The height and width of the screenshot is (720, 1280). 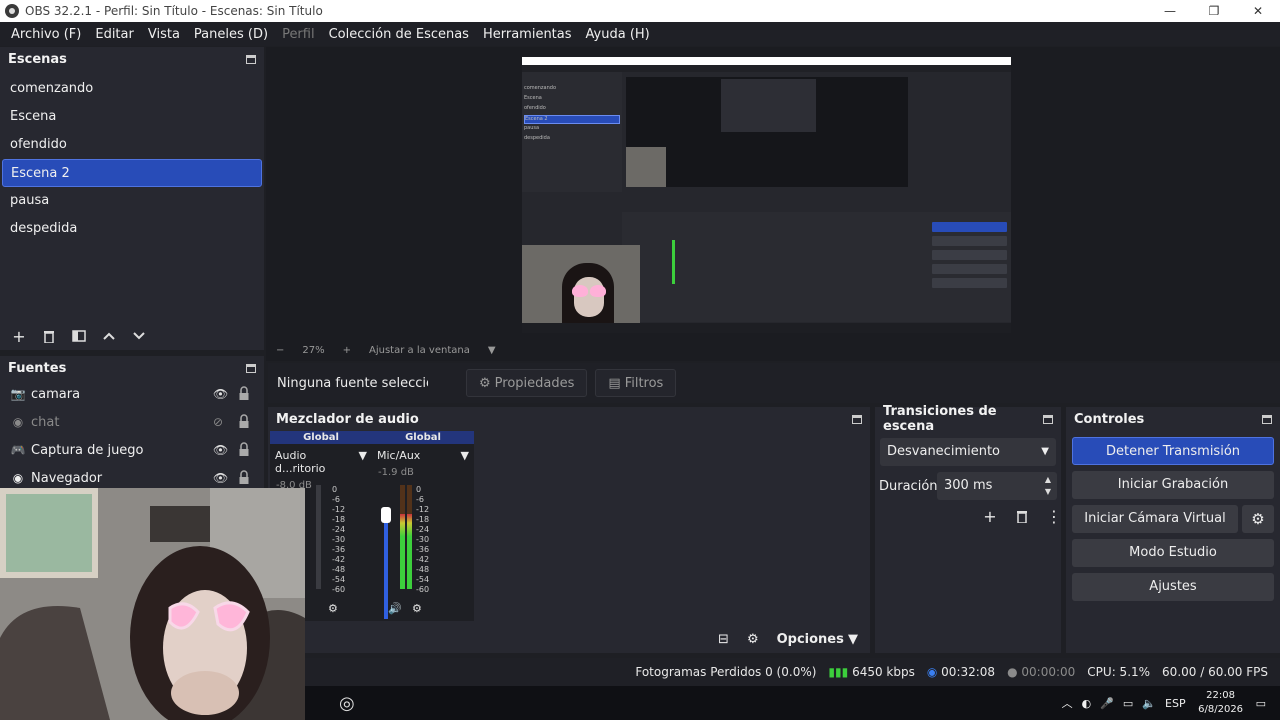 What do you see at coordinates (132, 450) in the screenshot?
I see `source-item: 🎮 Captura de juego 👁` at bounding box center [132, 450].